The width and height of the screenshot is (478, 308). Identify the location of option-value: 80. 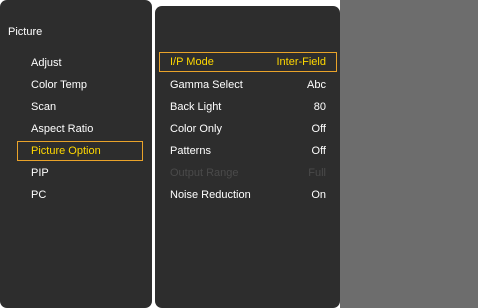
(319, 107).